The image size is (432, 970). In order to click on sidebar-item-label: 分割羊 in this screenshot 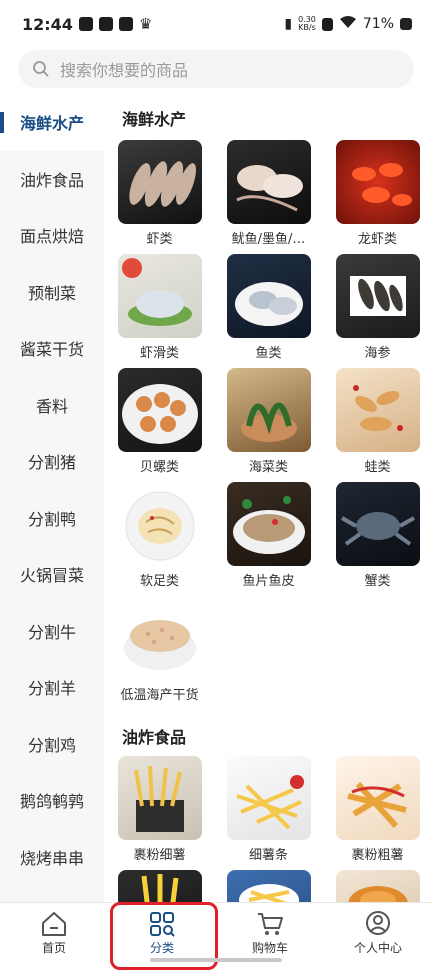, I will do `click(51, 689)`.